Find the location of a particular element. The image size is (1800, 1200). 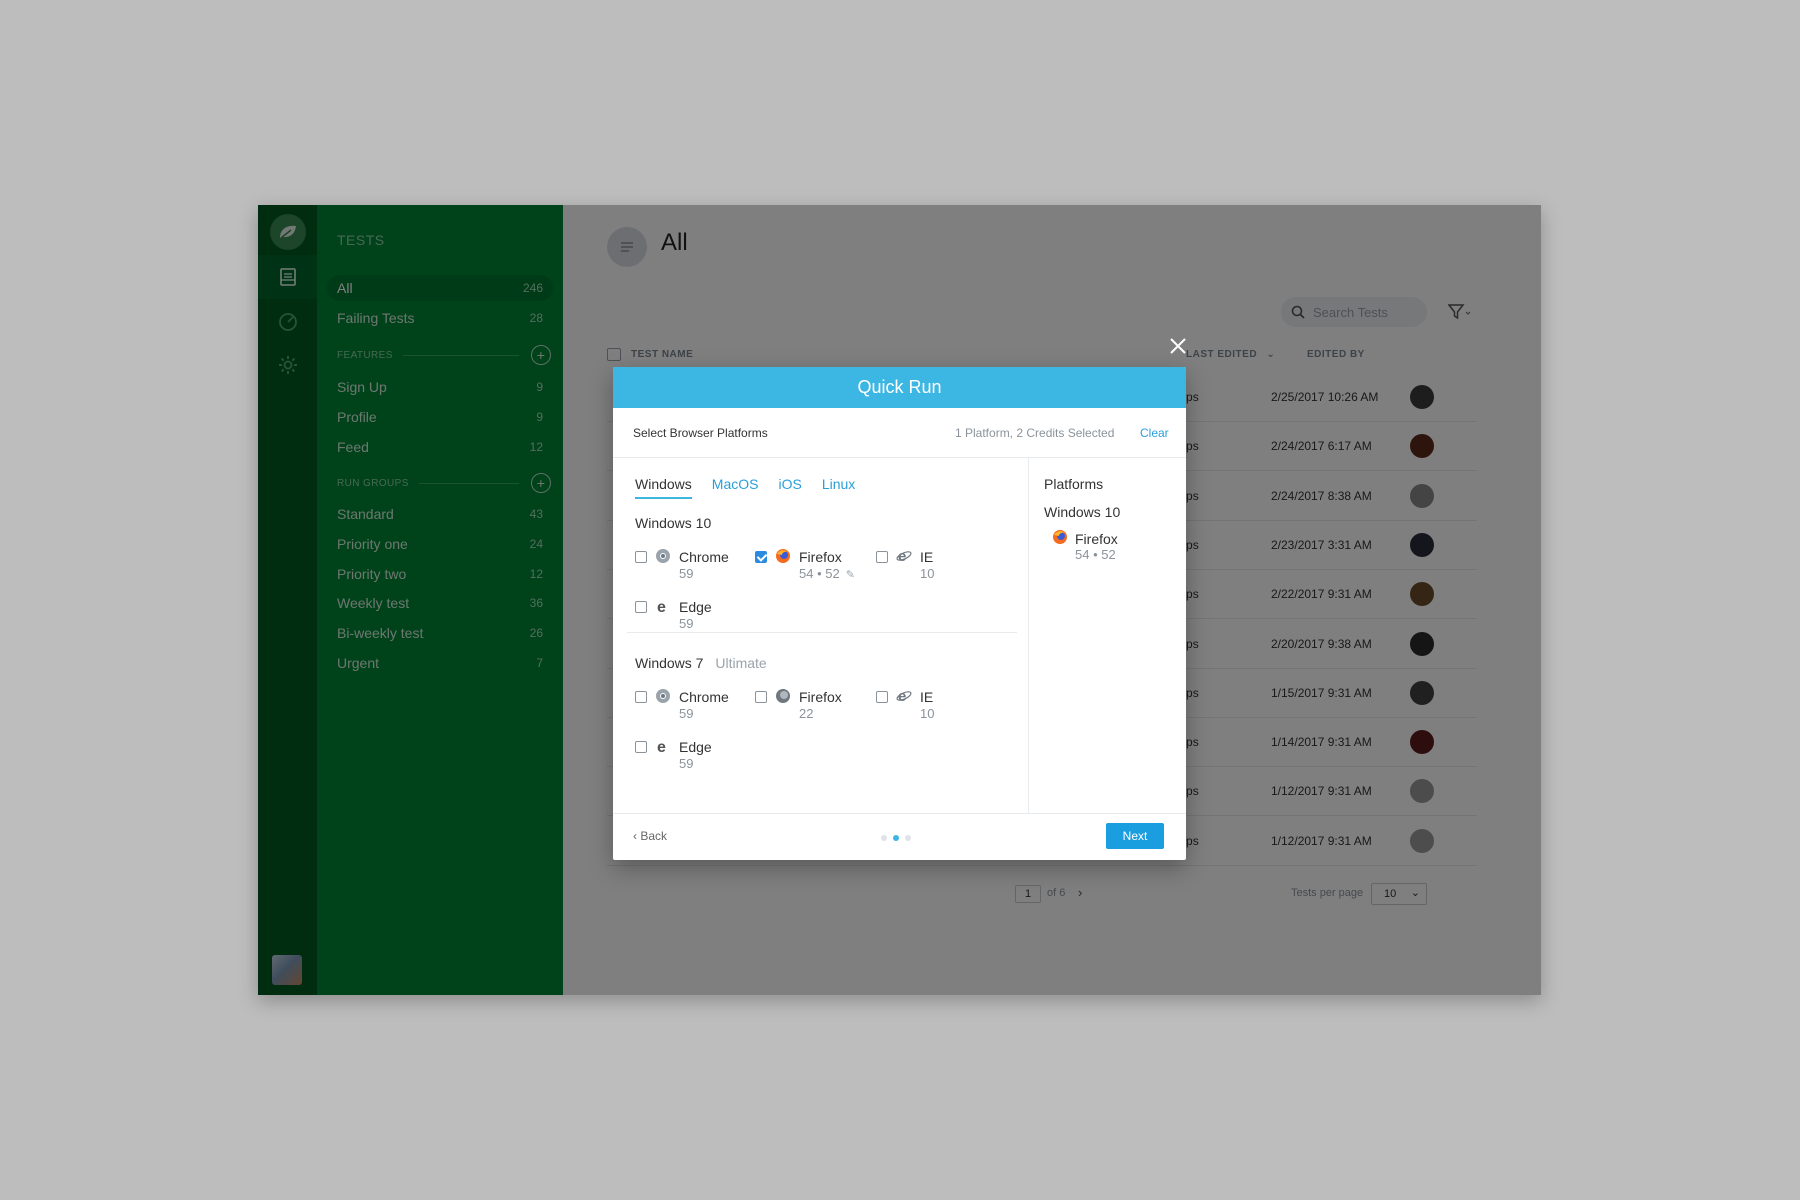

browser-version: 22 is located at coordinates (806, 713).